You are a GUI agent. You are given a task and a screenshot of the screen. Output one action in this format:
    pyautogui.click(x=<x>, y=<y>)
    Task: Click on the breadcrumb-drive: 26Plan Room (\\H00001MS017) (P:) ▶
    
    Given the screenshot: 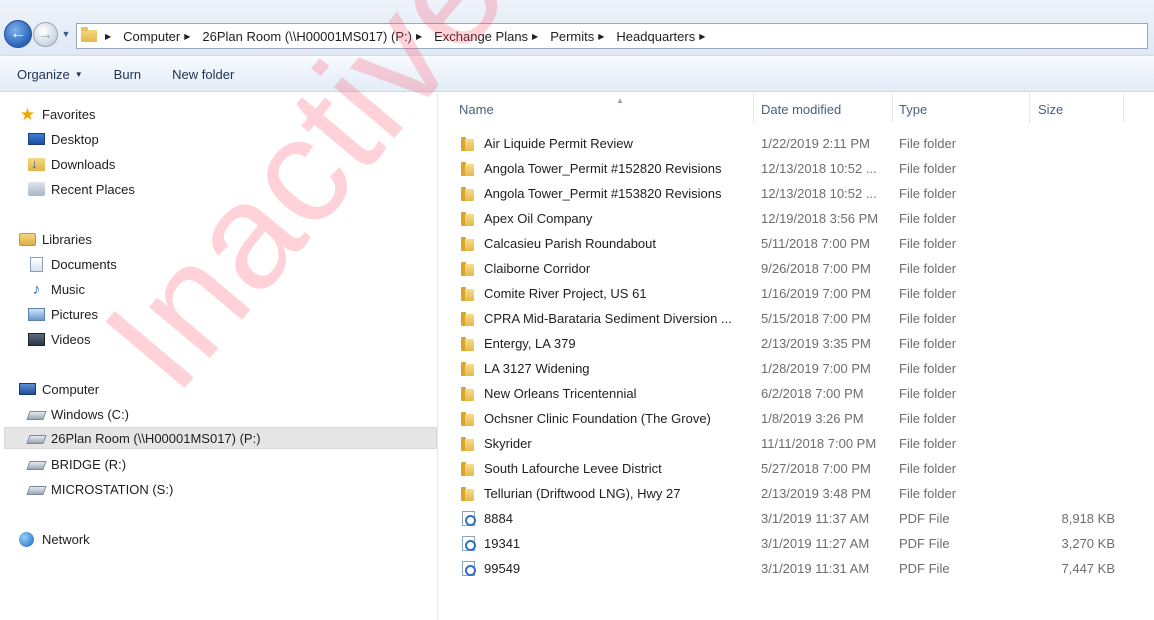 What is the action you would take?
    pyautogui.click(x=315, y=36)
    